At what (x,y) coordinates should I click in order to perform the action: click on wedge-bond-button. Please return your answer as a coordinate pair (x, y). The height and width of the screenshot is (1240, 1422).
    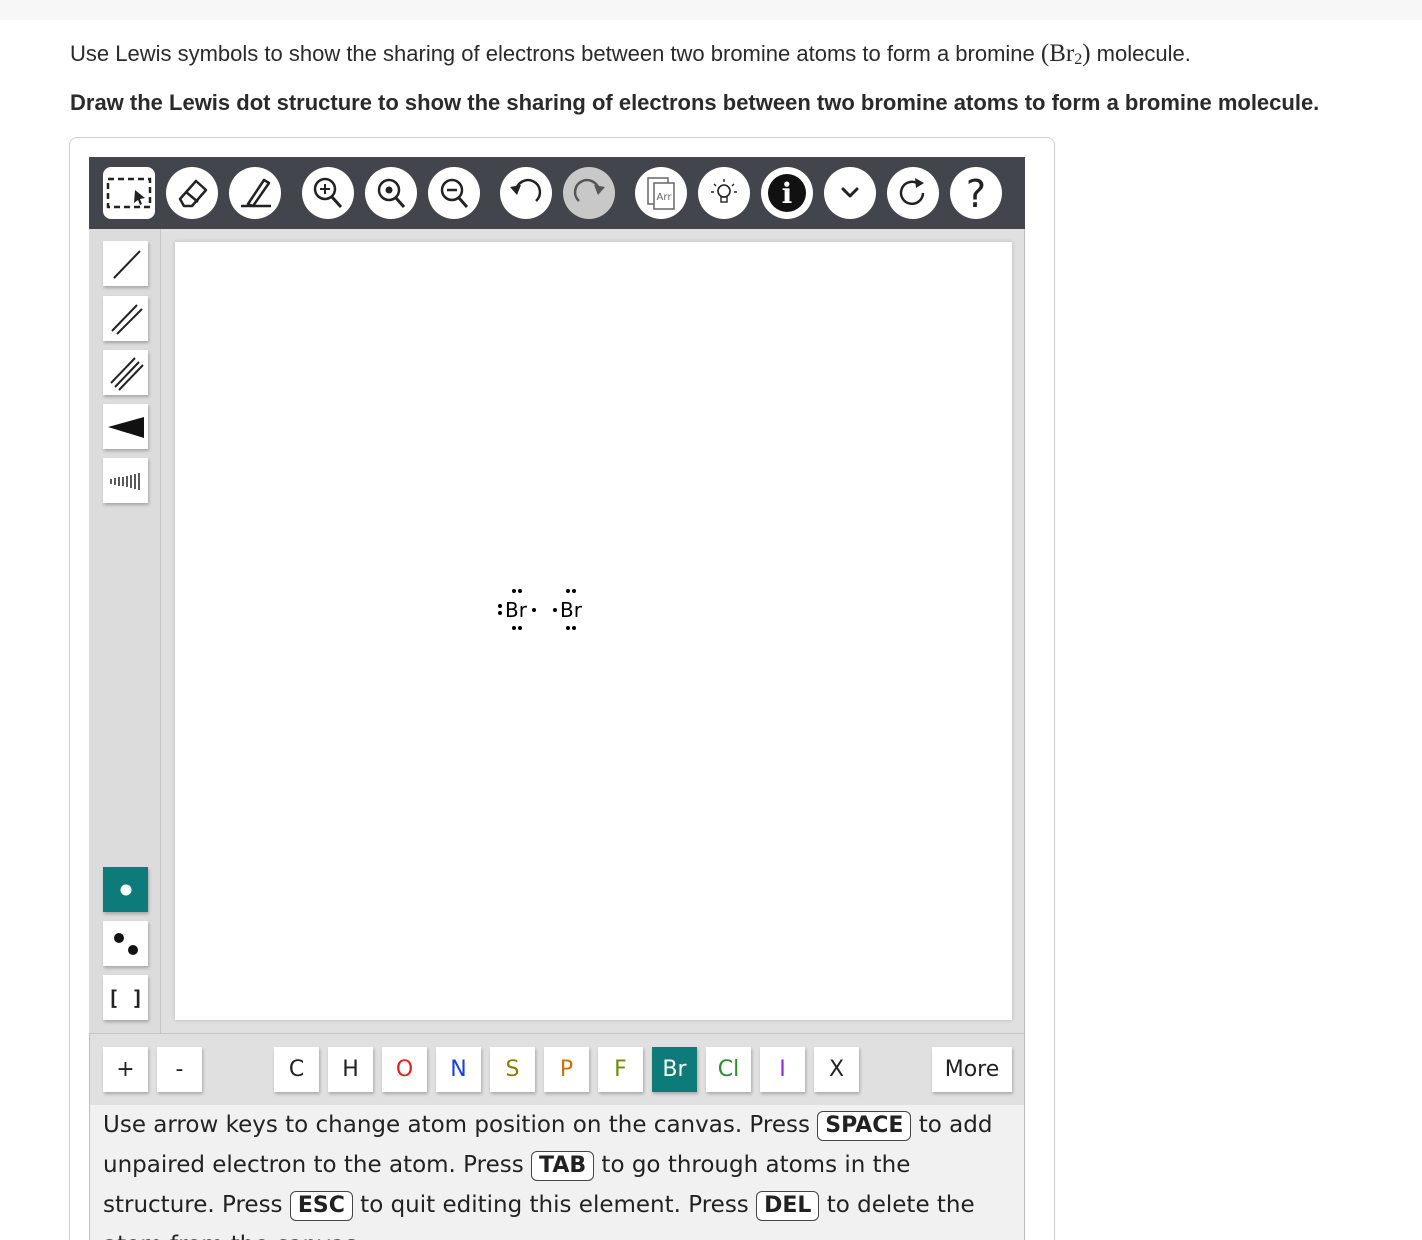
    Looking at the image, I should click on (125, 426).